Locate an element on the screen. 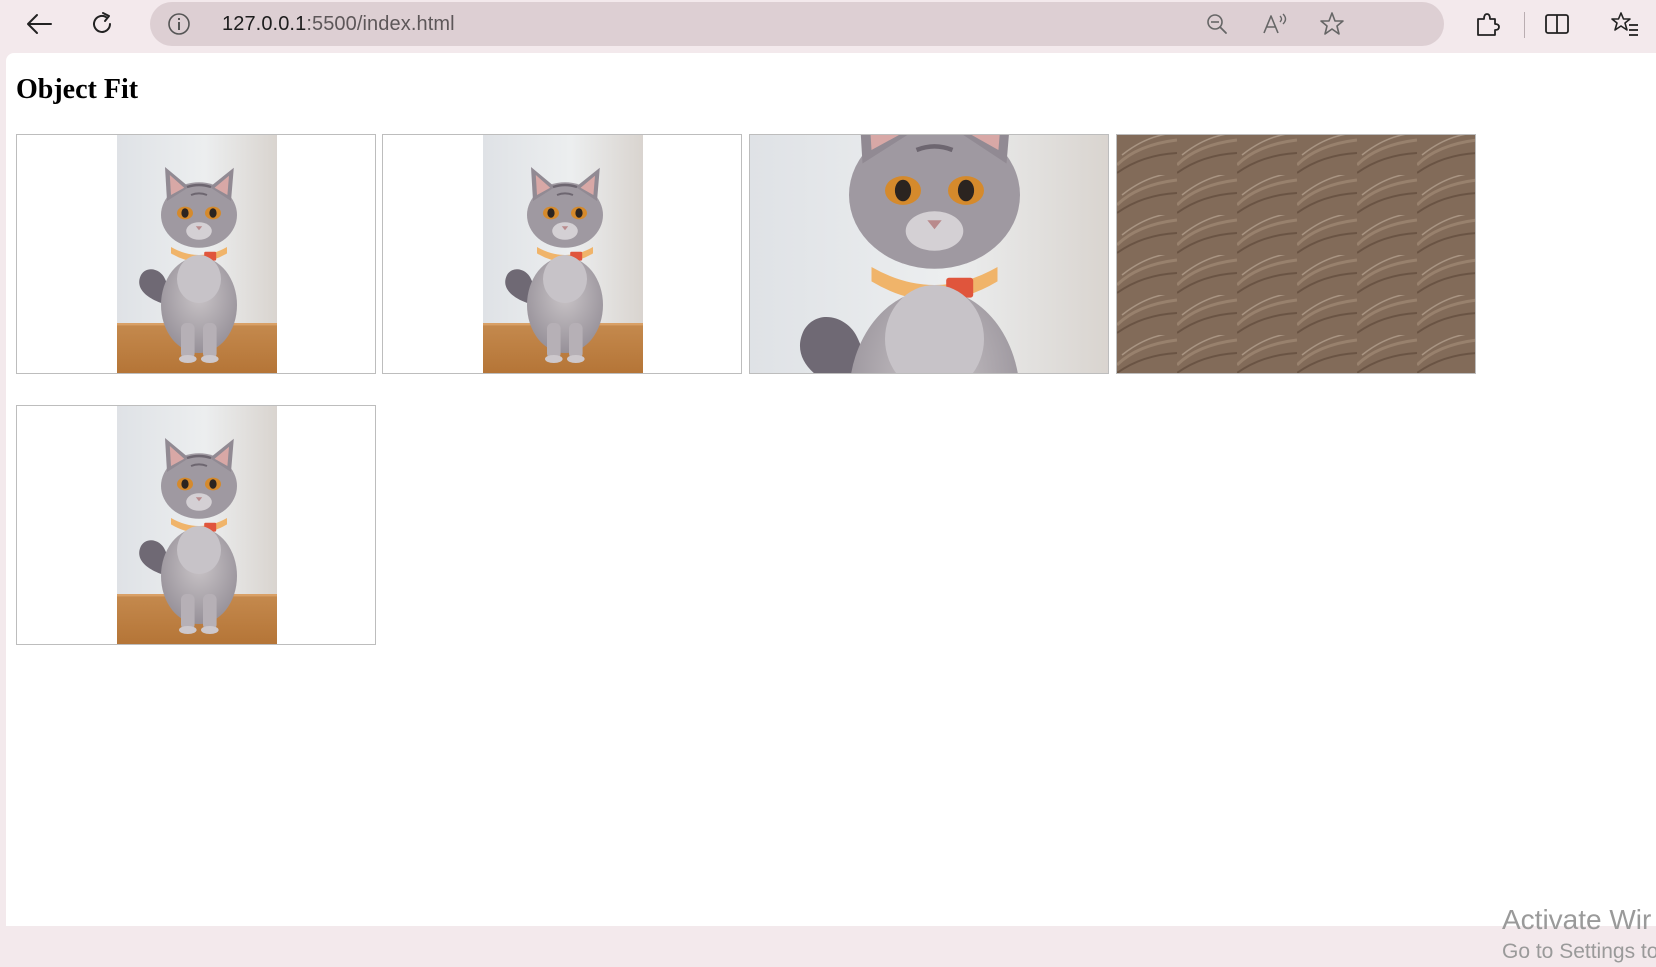 This screenshot has height=967, width=1656. toolbar-separator is located at coordinates (1524, 25).